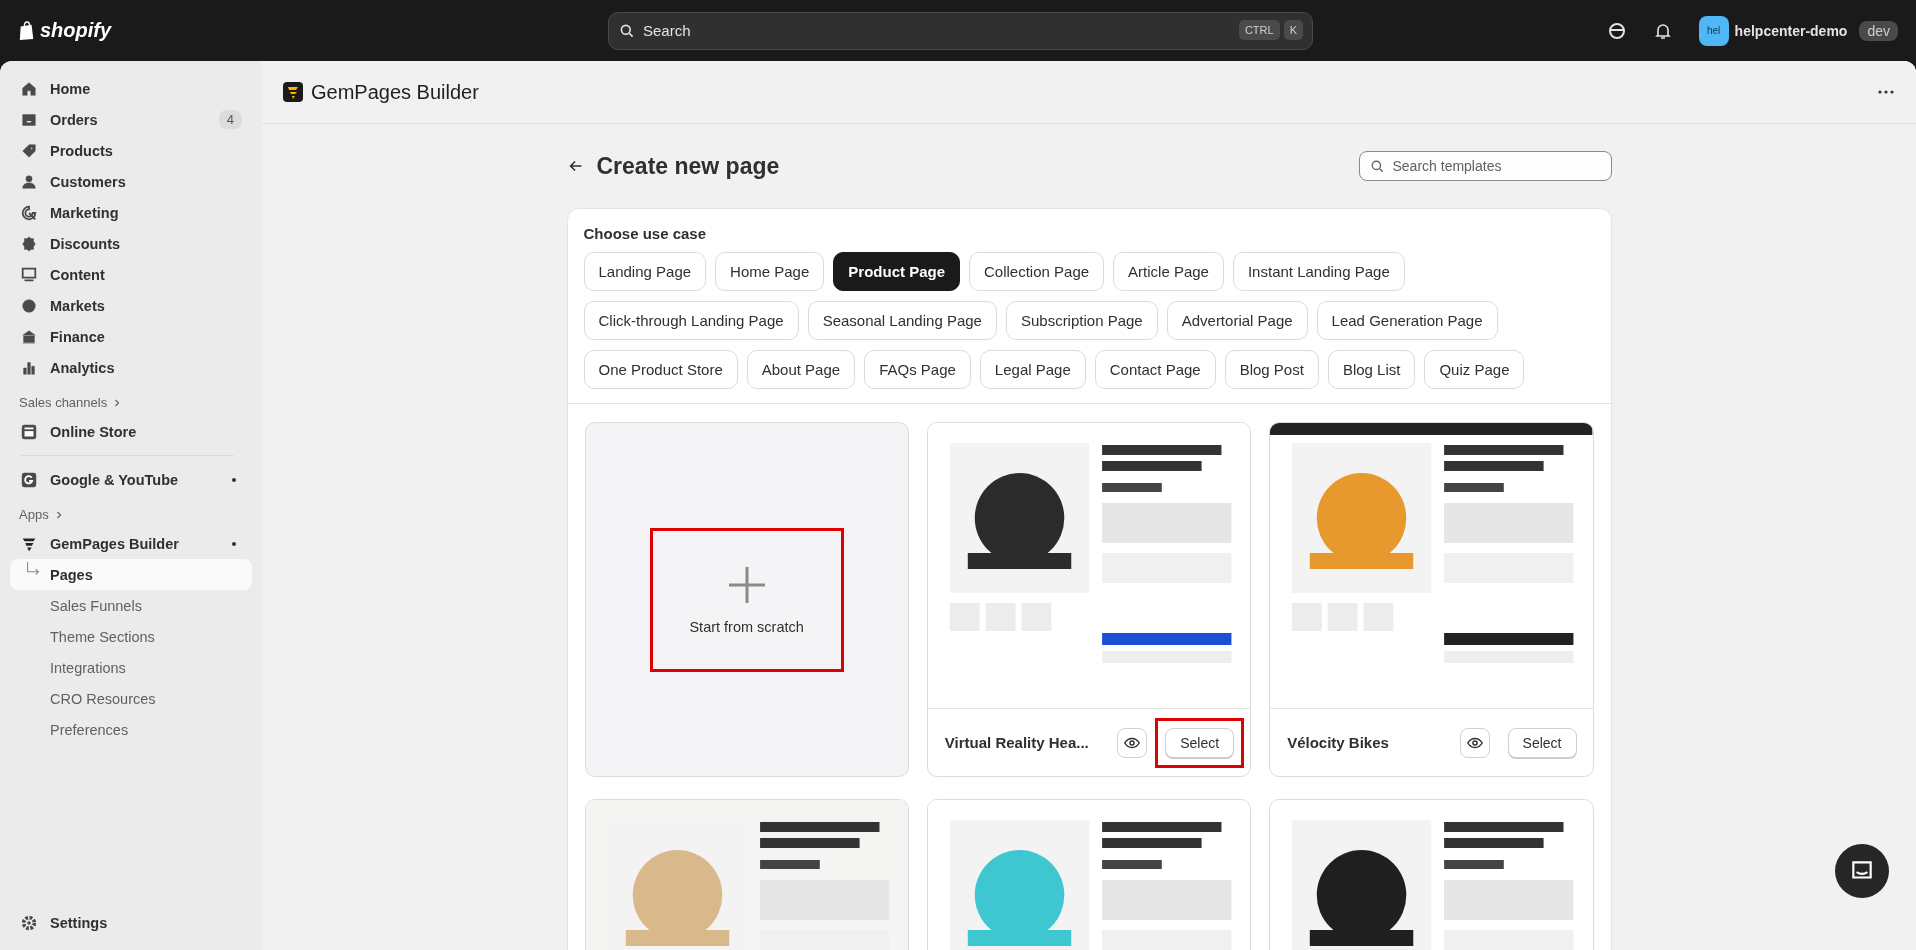 The image size is (1916, 950). I want to click on nav-item: Google & YouTube, so click(131, 479).